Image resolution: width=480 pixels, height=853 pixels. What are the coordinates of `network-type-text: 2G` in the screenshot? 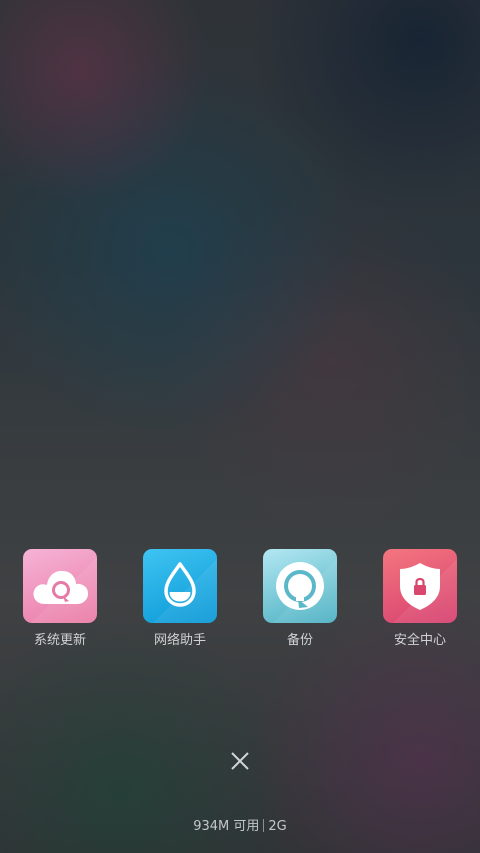 It's located at (277, 826).